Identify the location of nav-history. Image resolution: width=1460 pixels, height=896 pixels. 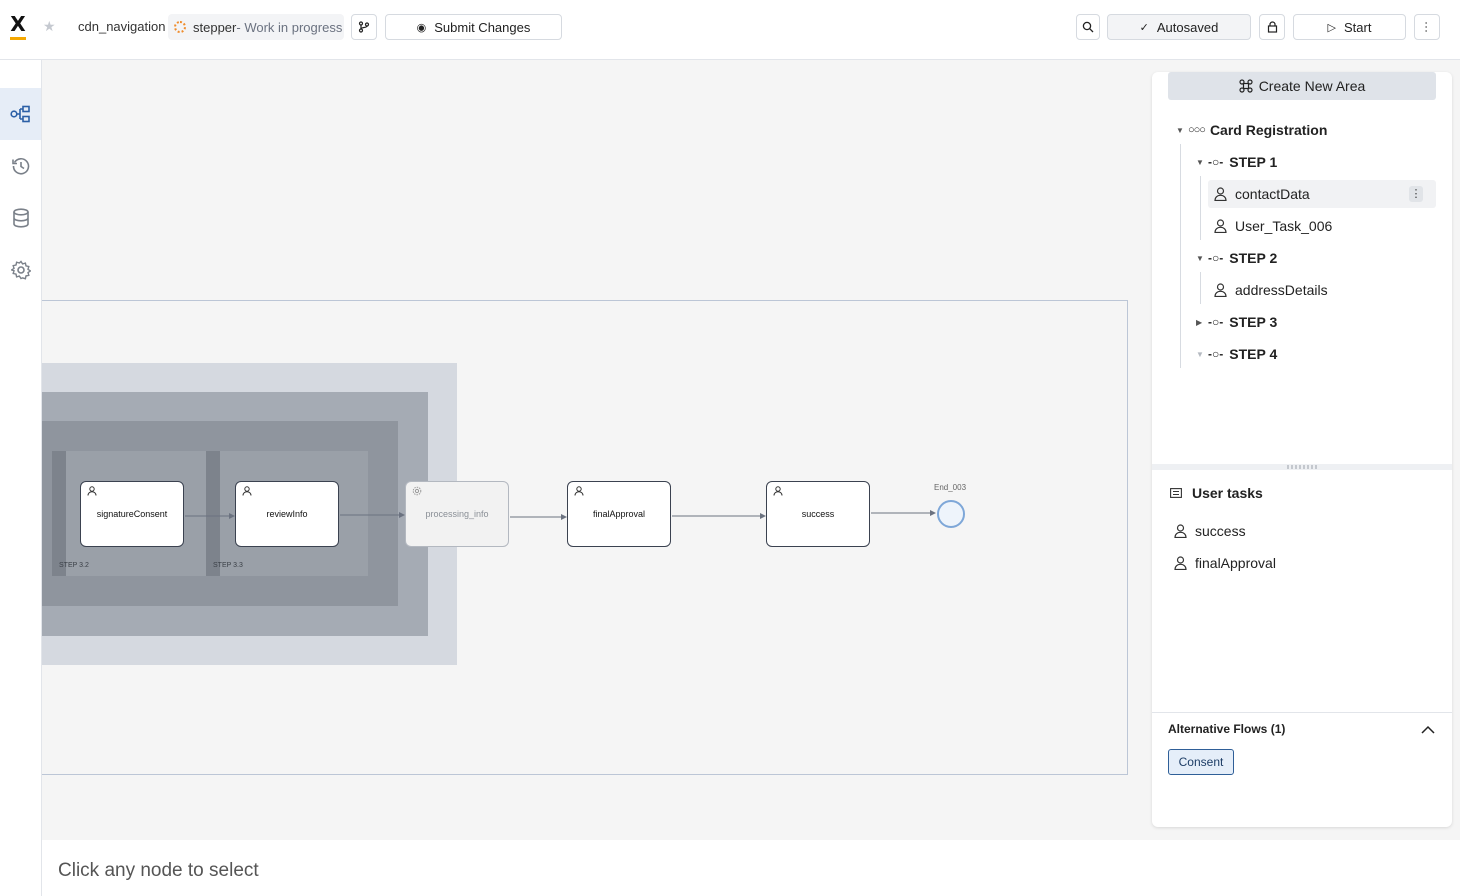
(20, 166).